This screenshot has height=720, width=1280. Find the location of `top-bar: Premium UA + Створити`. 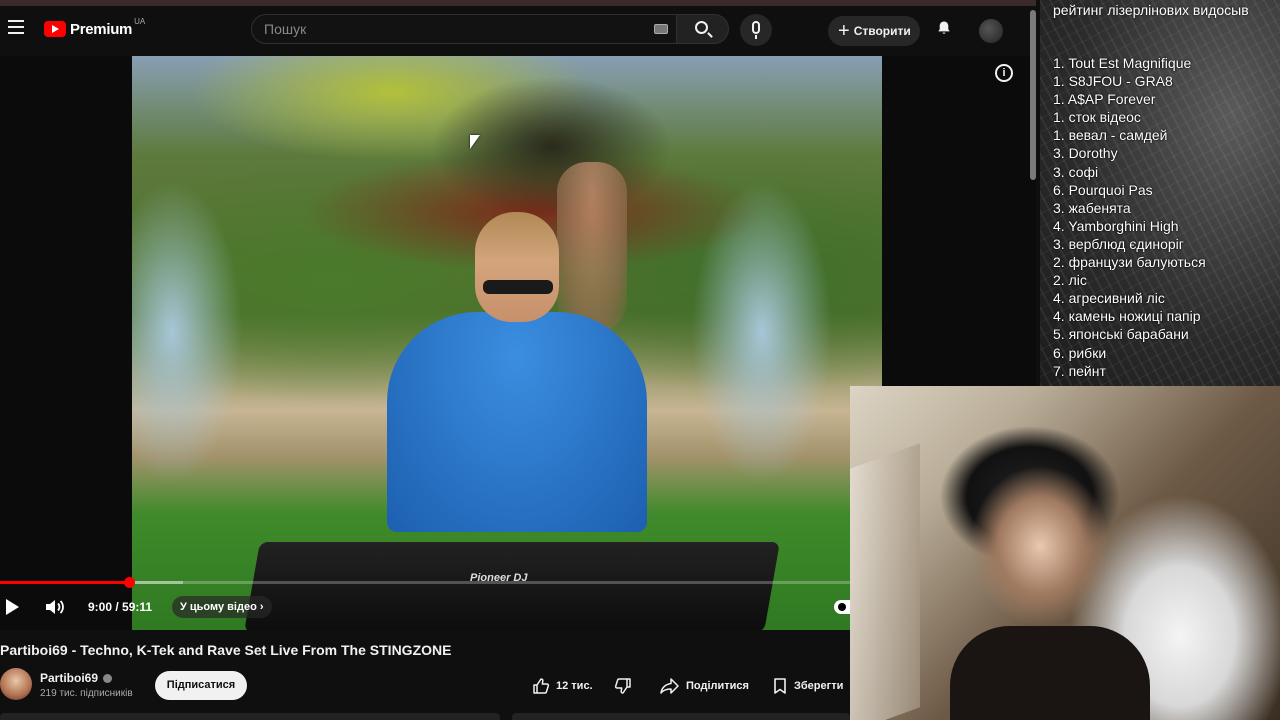

top-bar: Premium UA + Створити is located at coordinates (518, 28).